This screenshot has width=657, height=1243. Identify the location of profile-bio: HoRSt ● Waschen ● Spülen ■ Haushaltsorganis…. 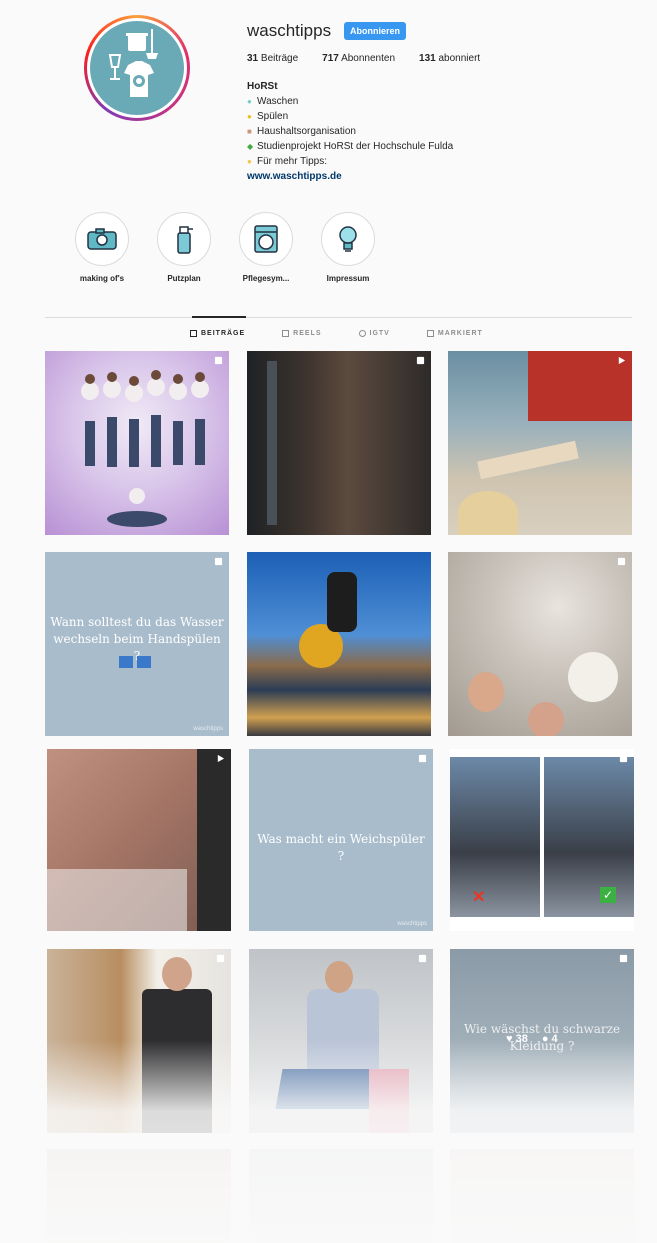
(350, 131).